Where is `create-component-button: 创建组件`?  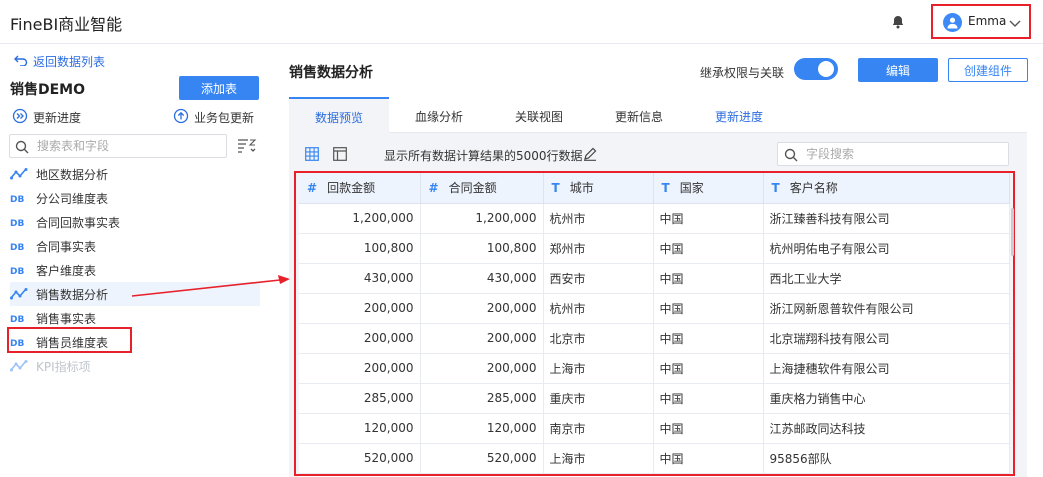 create-component-button: 创建组件 is located at coordinates (988, 70).